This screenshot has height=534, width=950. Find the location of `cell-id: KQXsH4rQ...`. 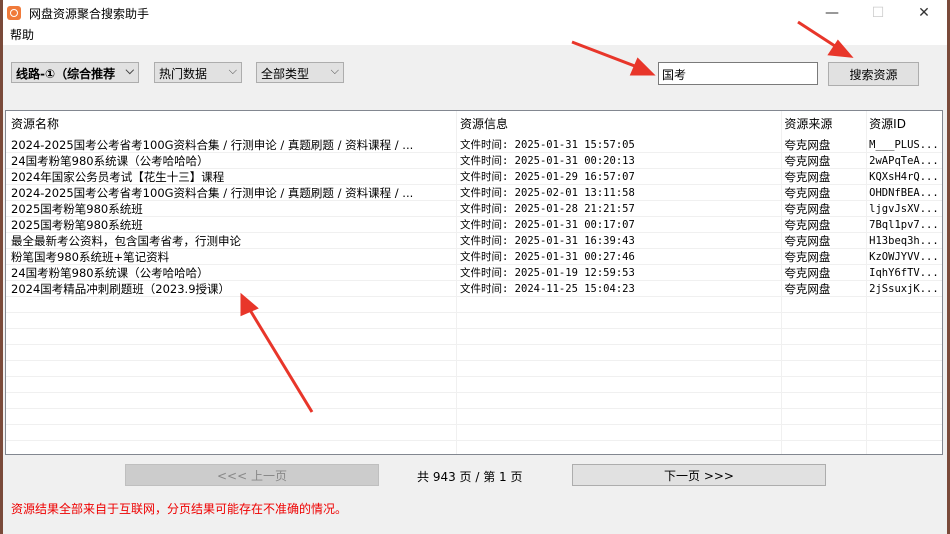

cell-id: KQXsH4rQ... is located at coordinates (904, 177).